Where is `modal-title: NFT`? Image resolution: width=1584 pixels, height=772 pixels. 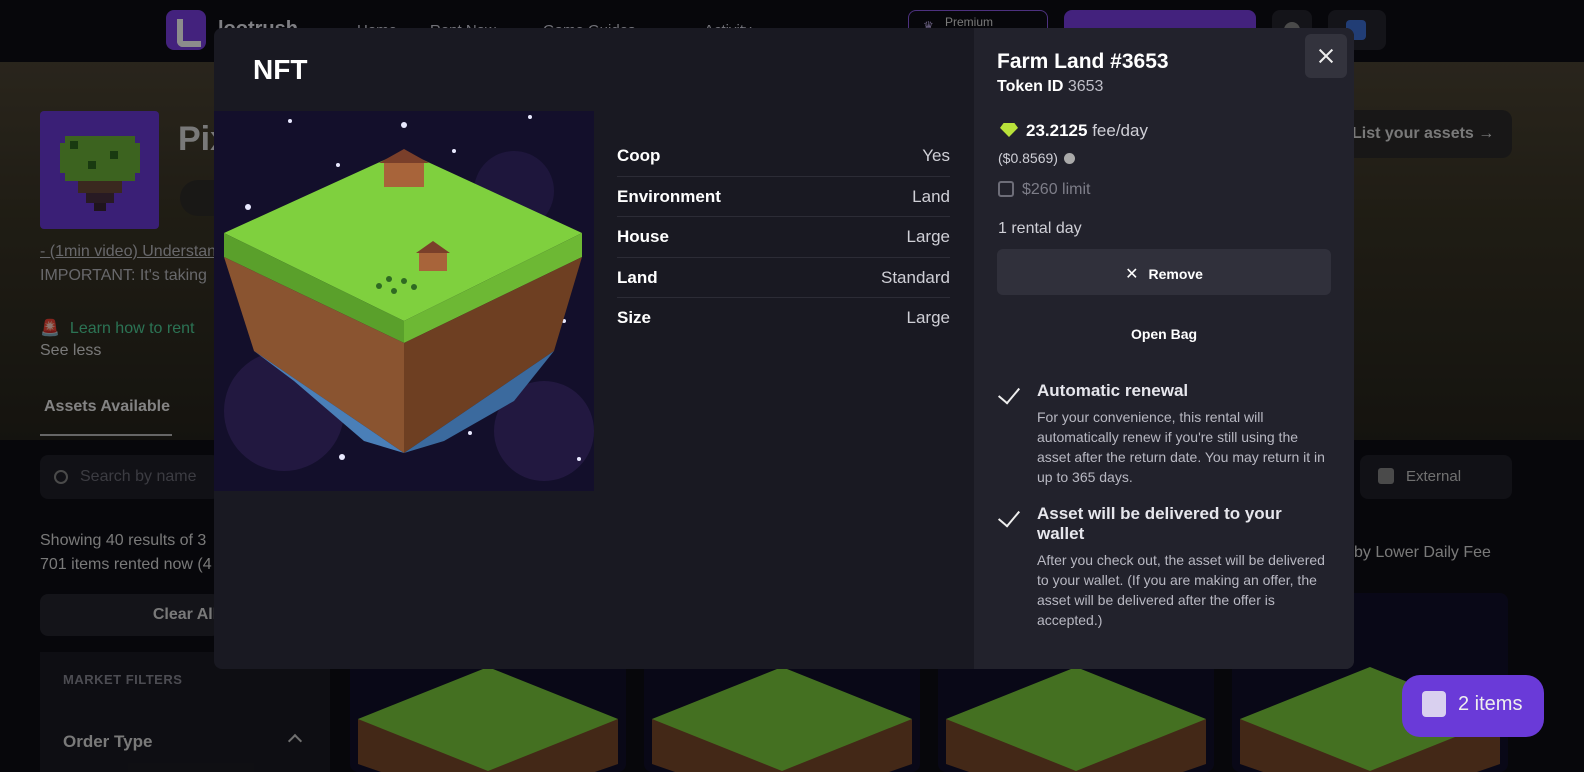 modal-title: NFT is located at coordinates (280, 69).